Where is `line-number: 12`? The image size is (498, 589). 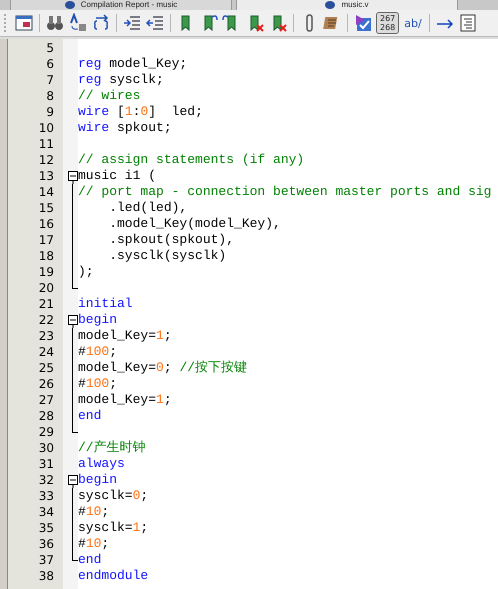
line-number: 12 is located at coordinates (46, 160).